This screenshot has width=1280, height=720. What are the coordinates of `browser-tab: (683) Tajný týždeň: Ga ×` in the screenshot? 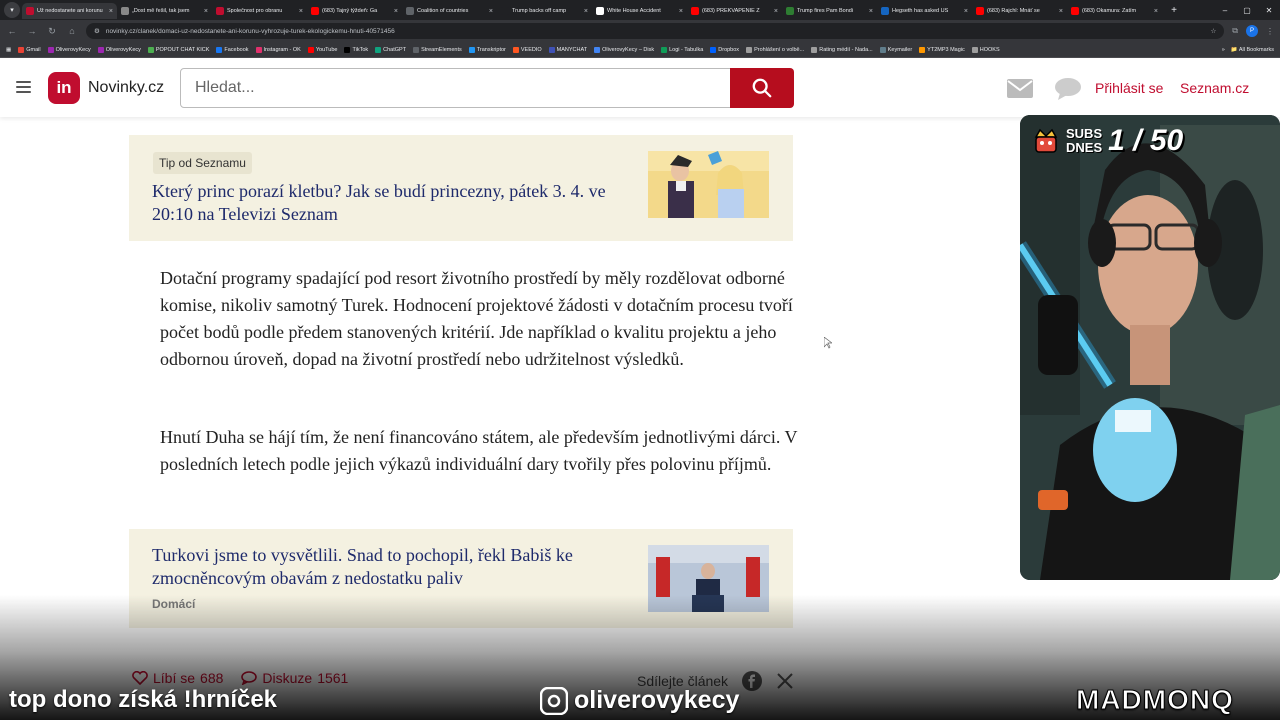 It's located at (354, 11).